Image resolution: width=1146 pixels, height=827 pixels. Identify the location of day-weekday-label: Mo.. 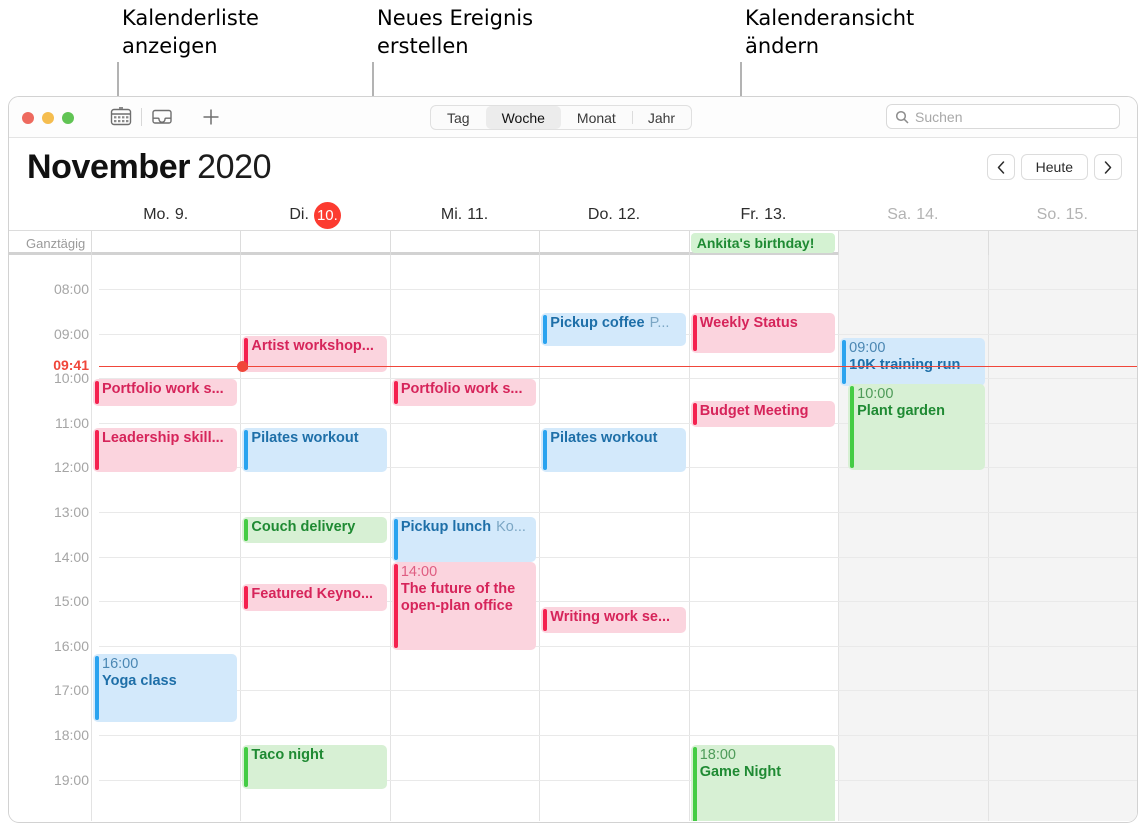
(156, 214).